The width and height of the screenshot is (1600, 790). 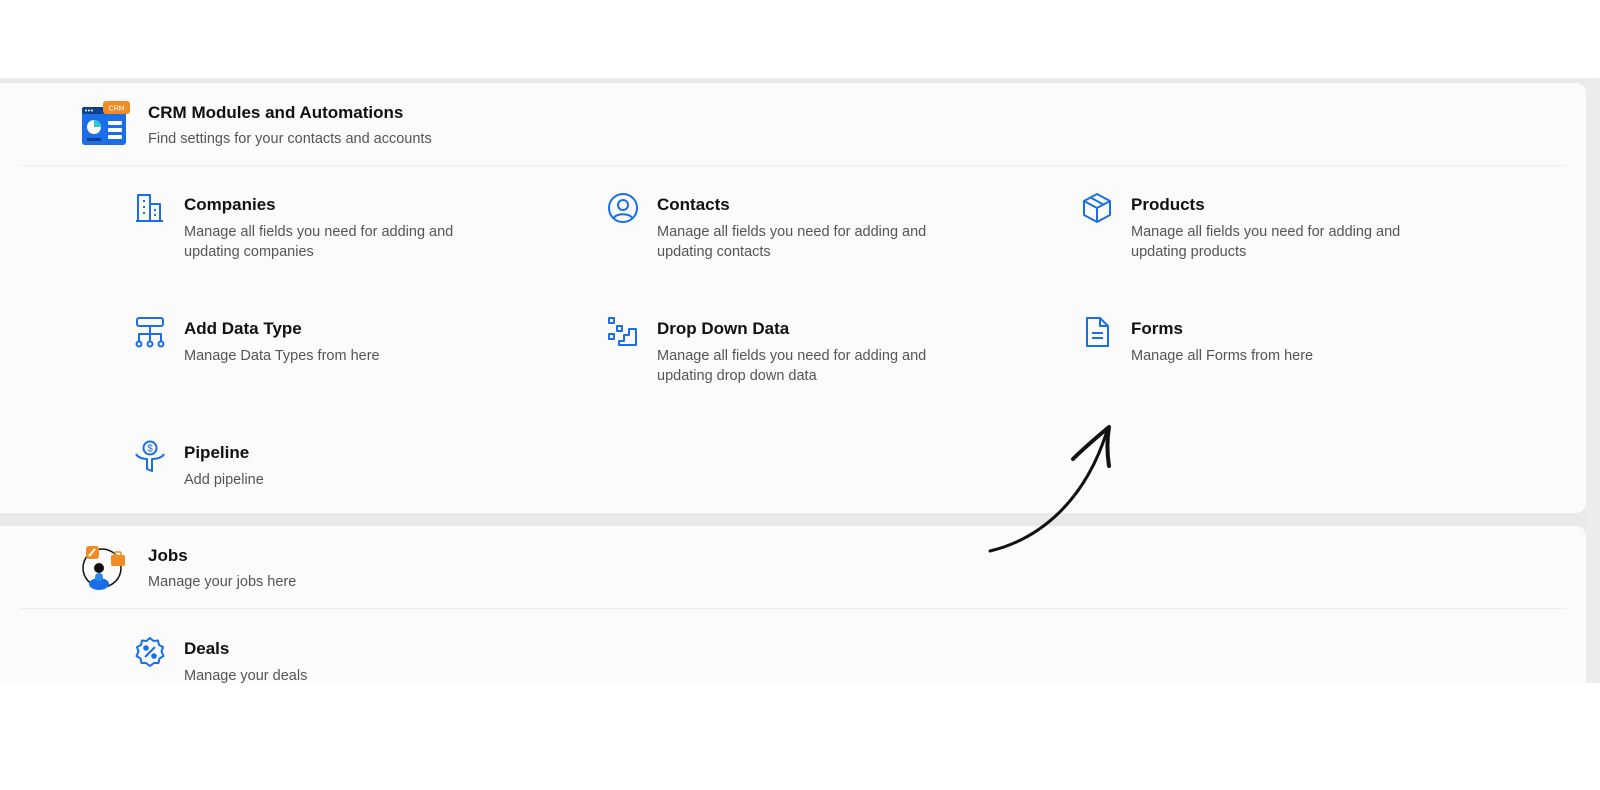 I want to click on document-icon, so click(x=1097, y=332).